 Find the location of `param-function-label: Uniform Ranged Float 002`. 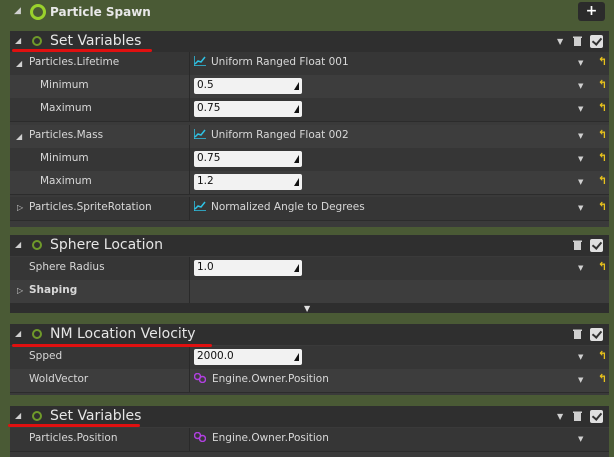

param-function-label: Uniform Ranged Float 002 is located at coordinates (280, 135).